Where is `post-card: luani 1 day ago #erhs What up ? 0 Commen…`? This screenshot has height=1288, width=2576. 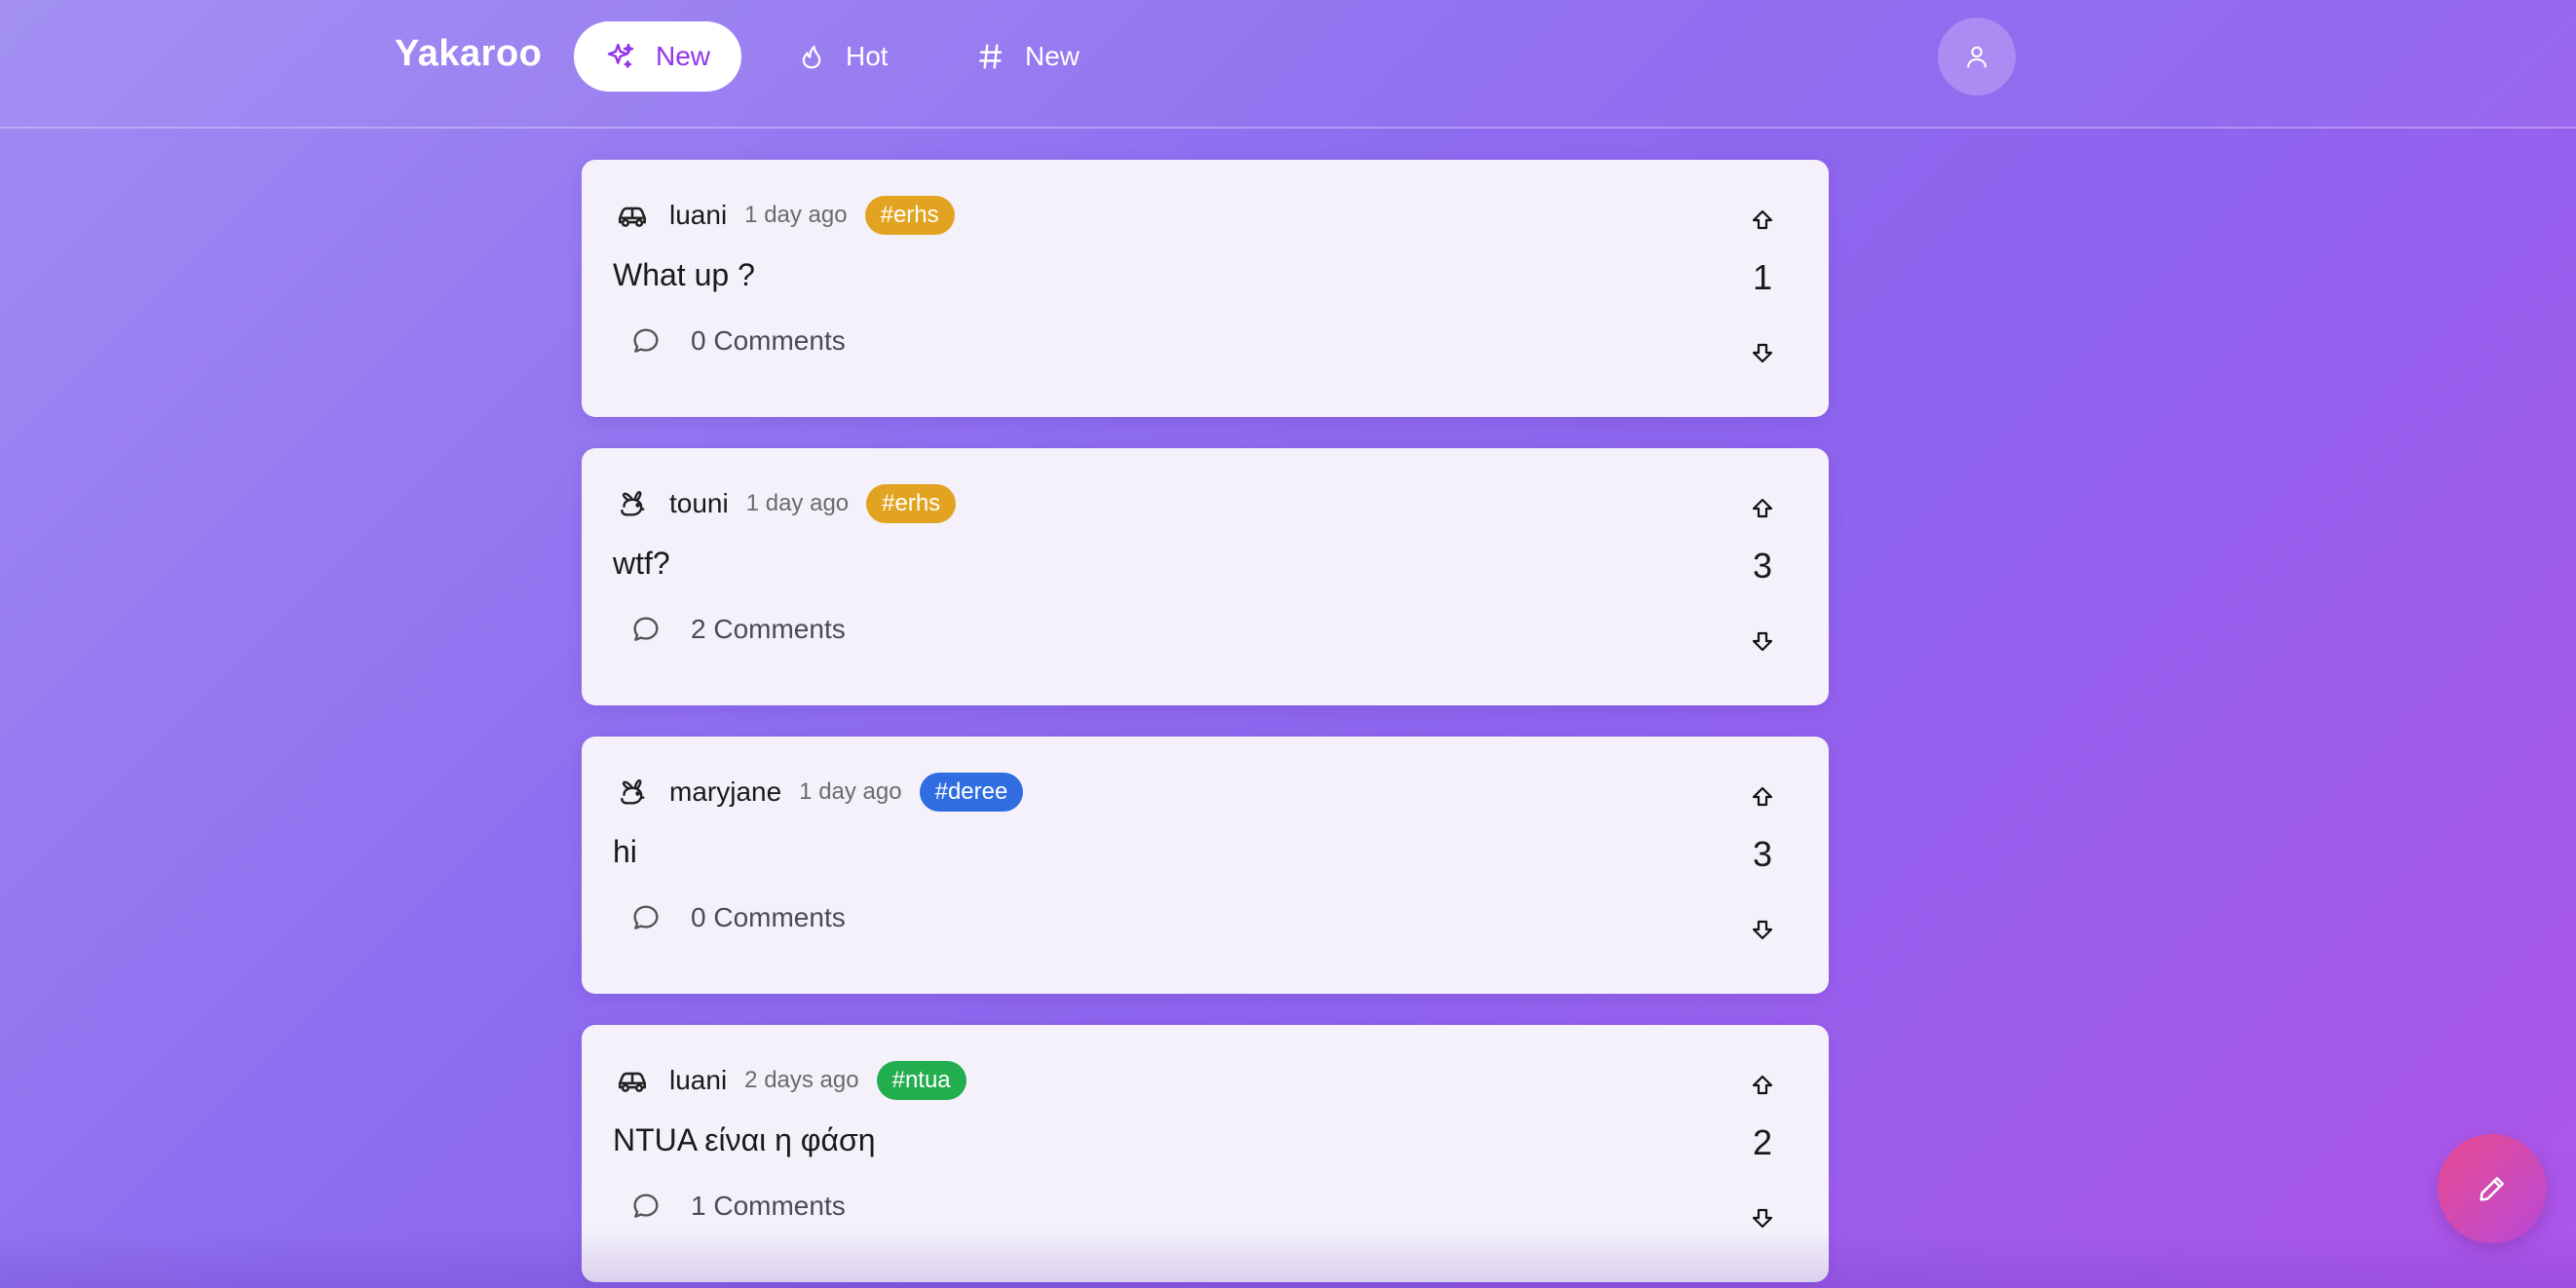
post-card: luani 1 day ago #erhs What up ? 0 Commen… is located at coordinates (1205, 288).